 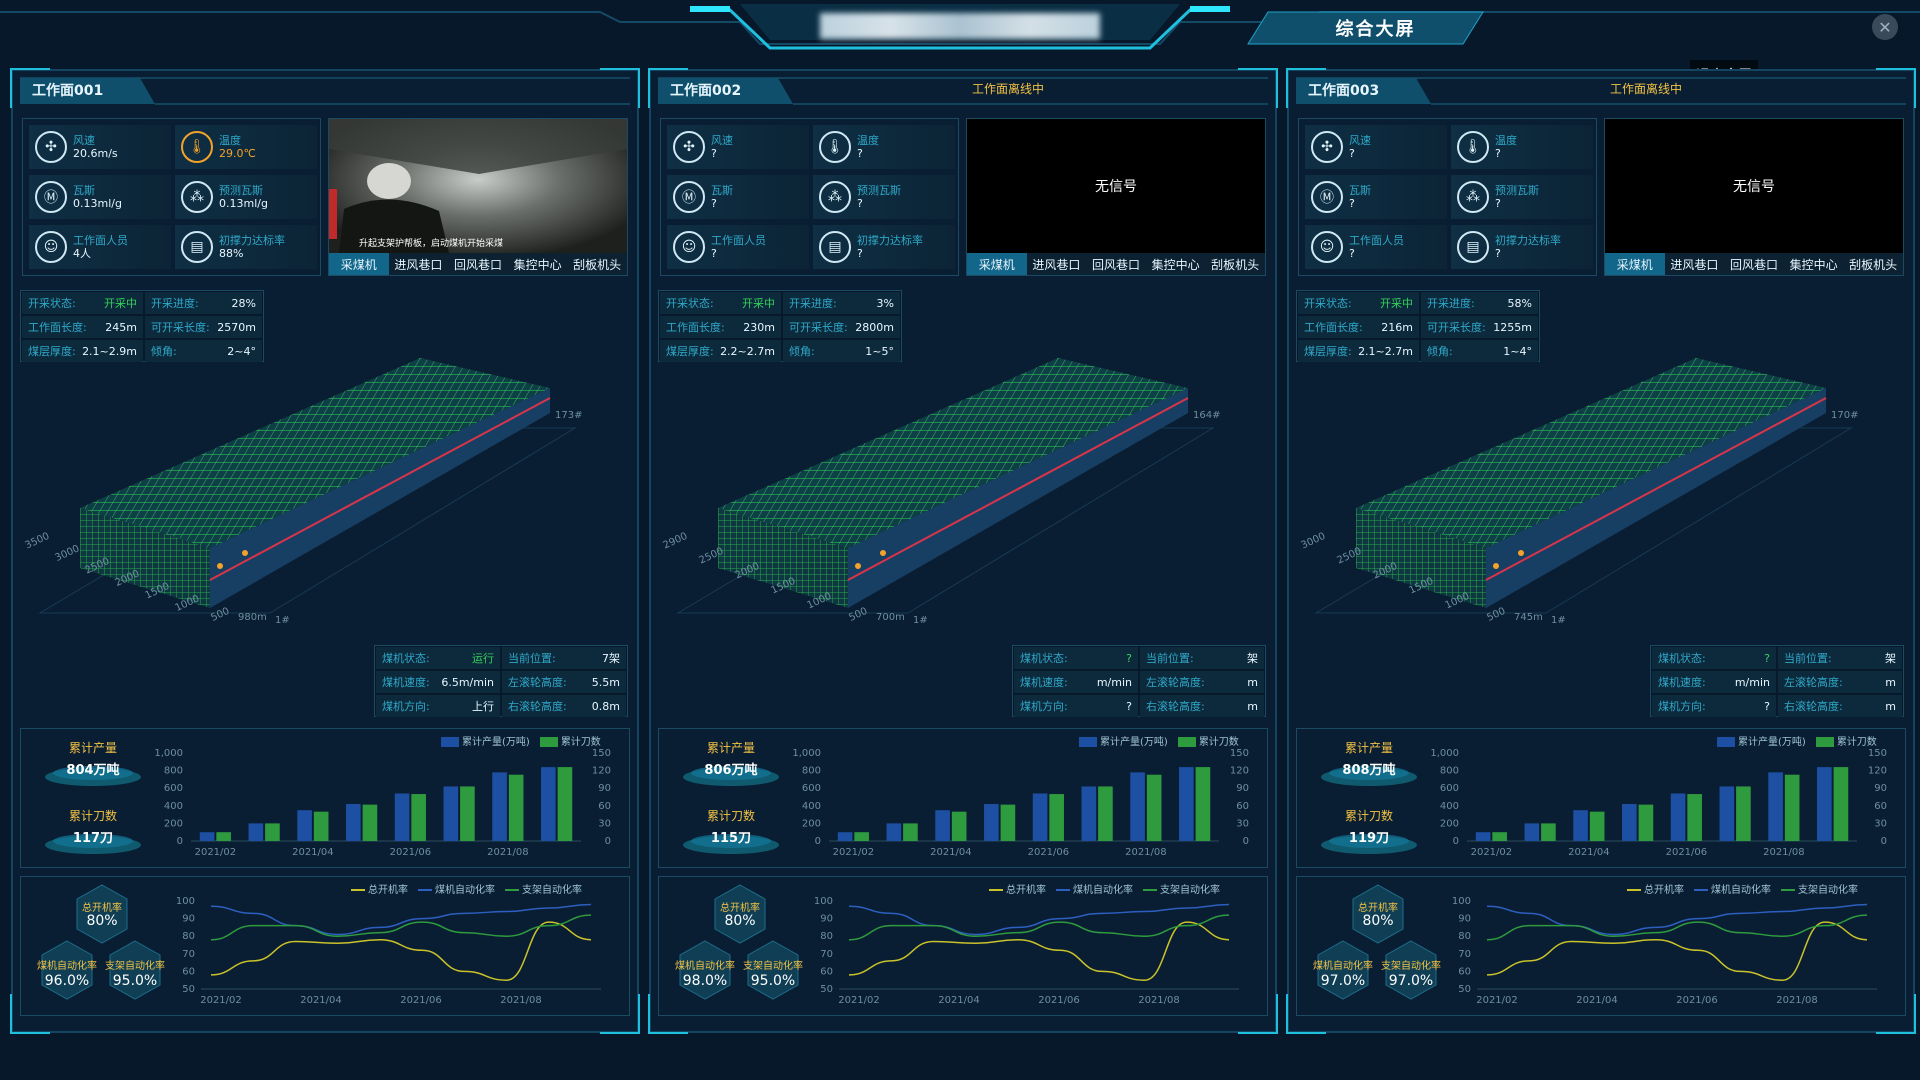 What do you see at coordinates (188, 971) in the screenshot?
I see `y-tick: 60` at bounding box center [188, 971].